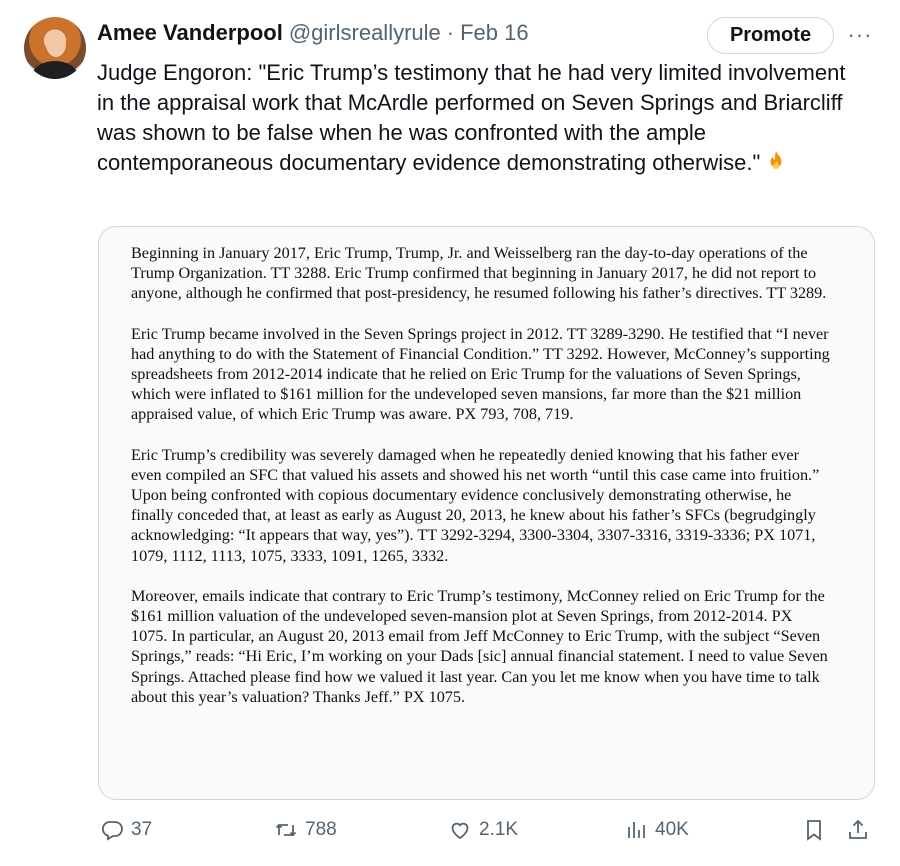  I want to click on heart-icon, so click(460, 831).